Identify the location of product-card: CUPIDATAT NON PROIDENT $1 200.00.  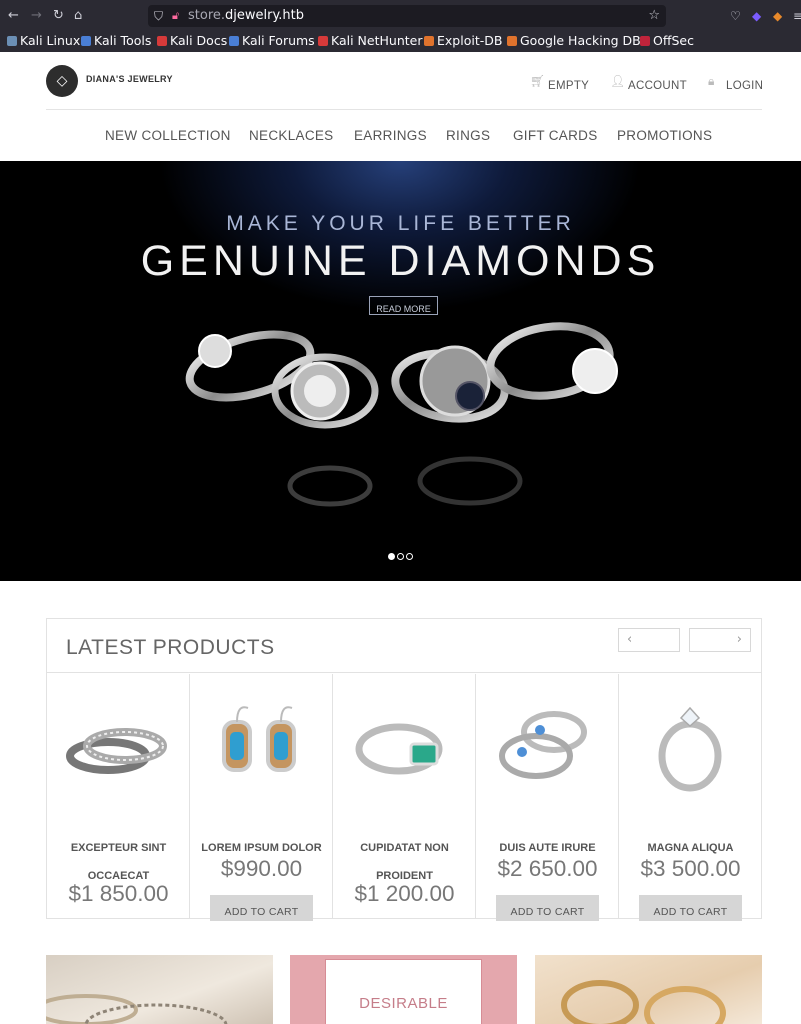
(404, 796).